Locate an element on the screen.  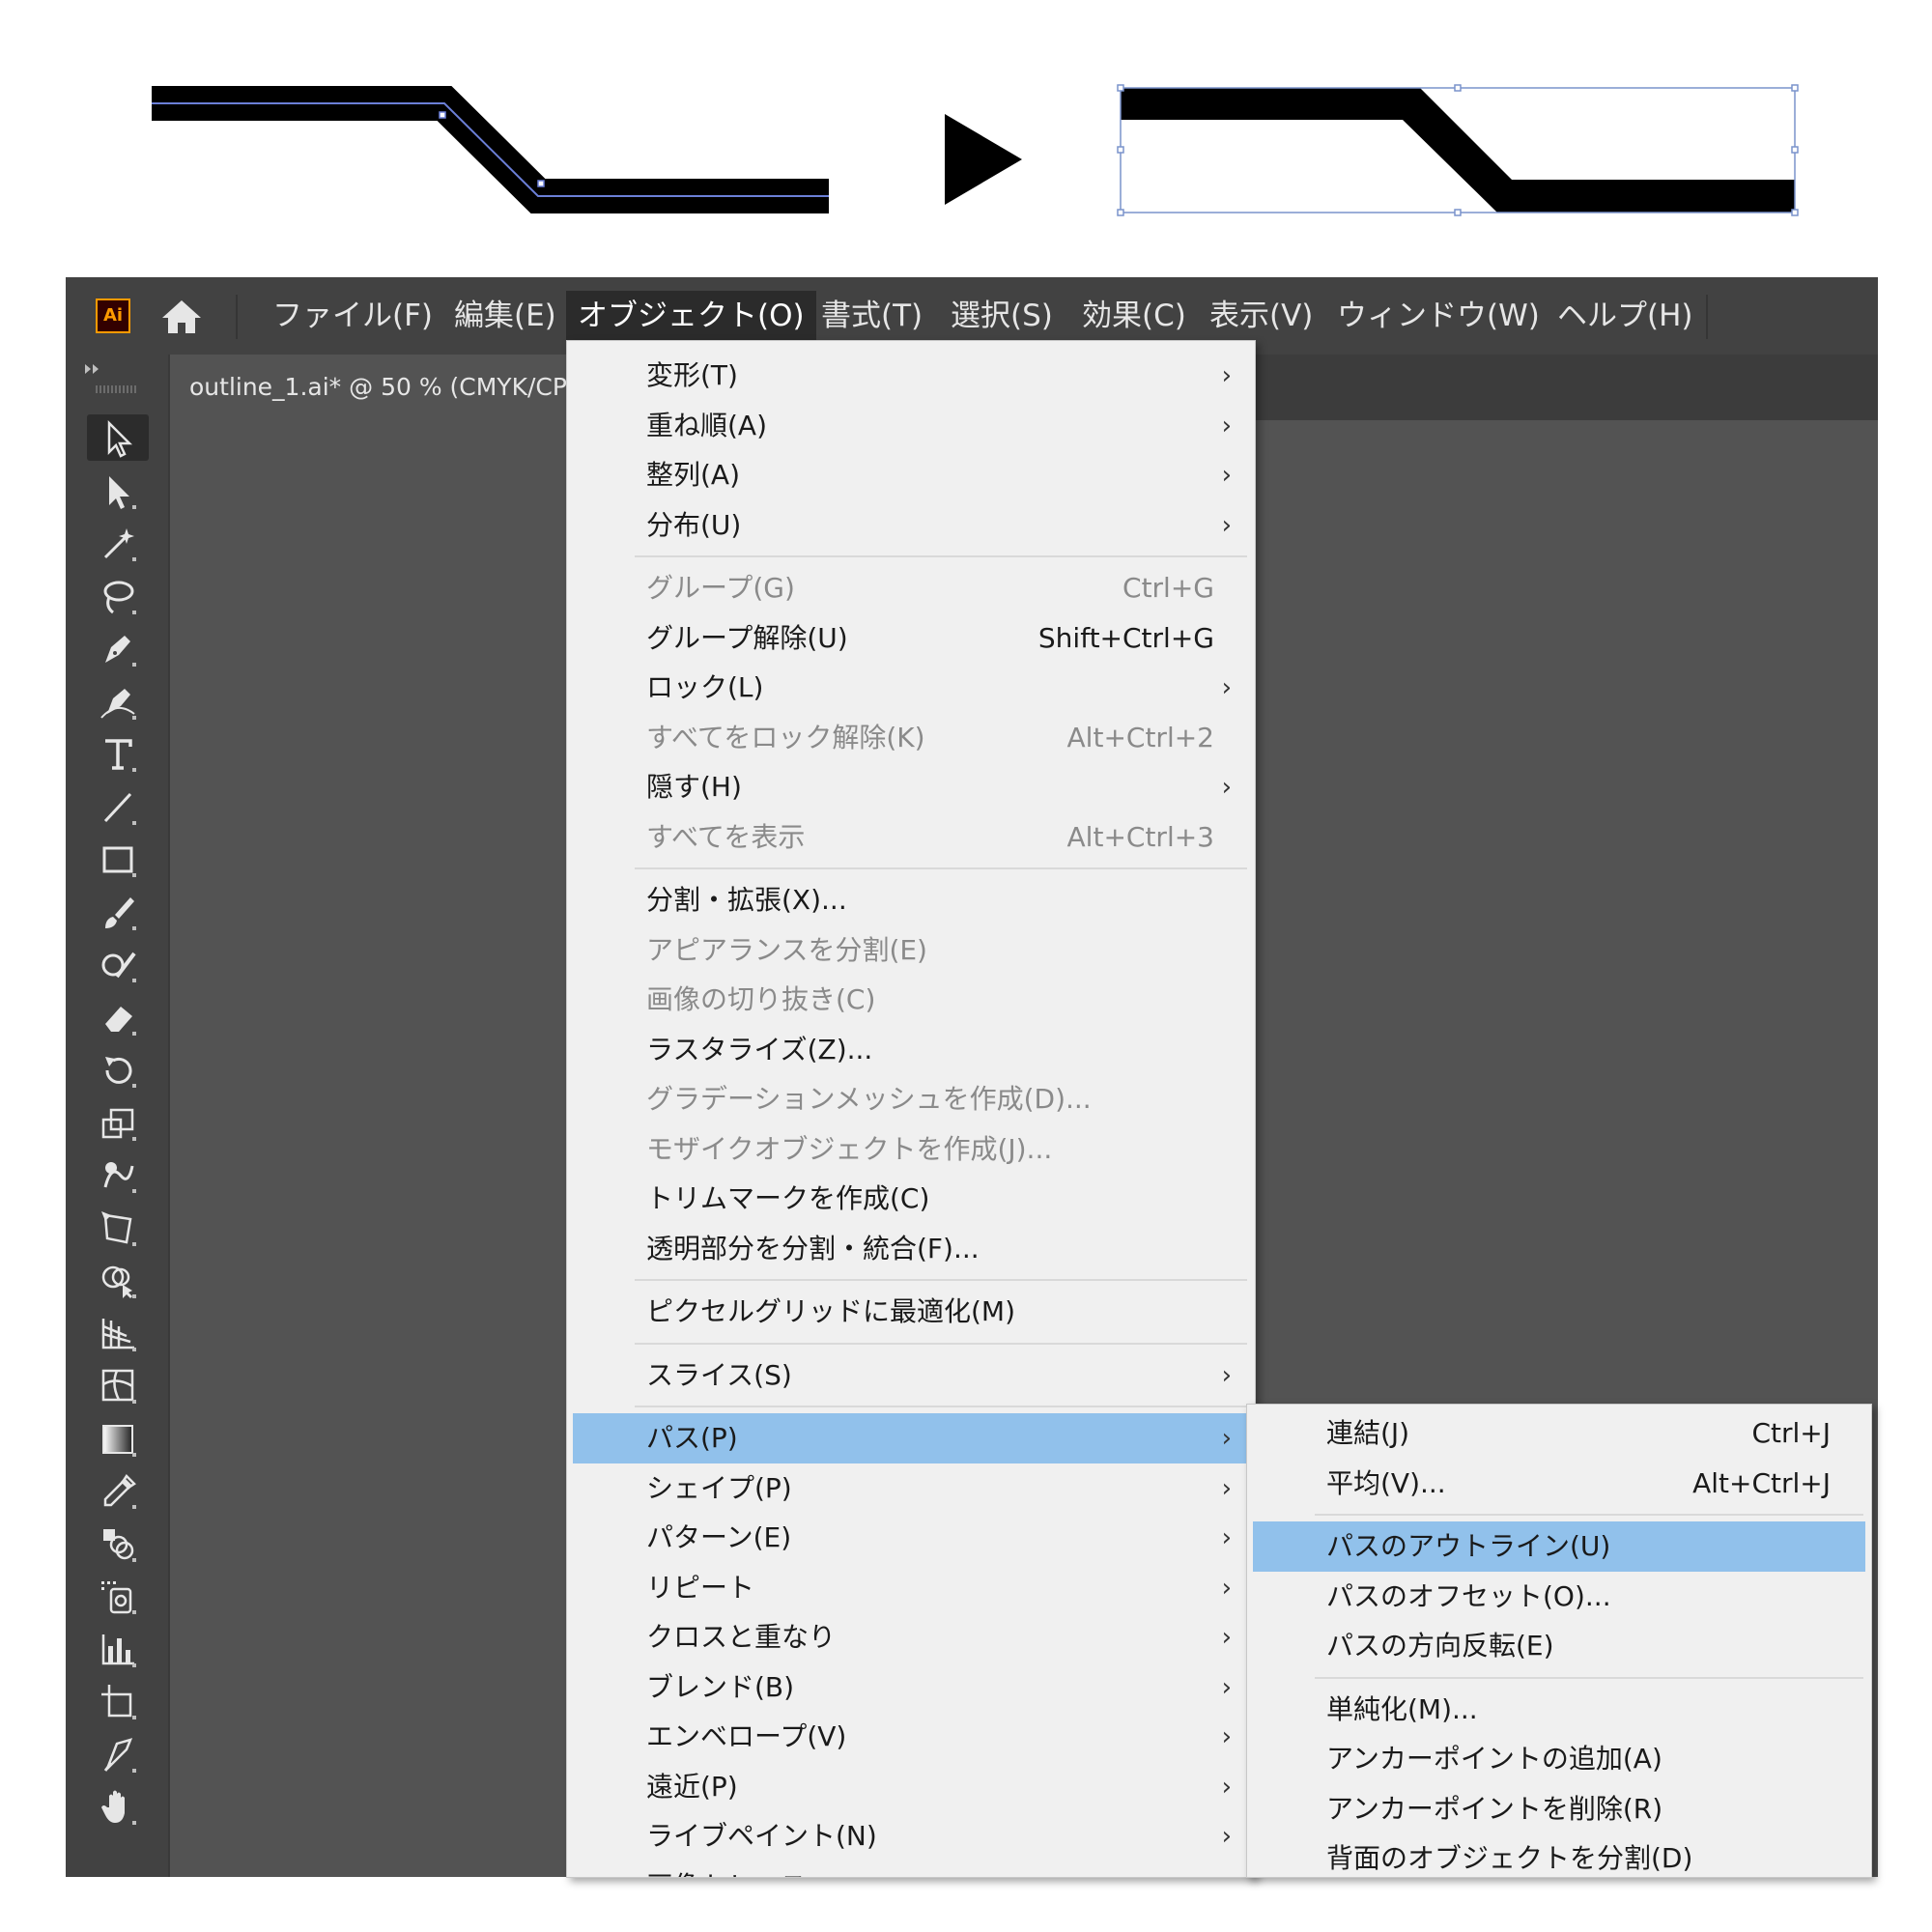
object-menu-item: 分布(U) › is located at coordinates (911, 525).